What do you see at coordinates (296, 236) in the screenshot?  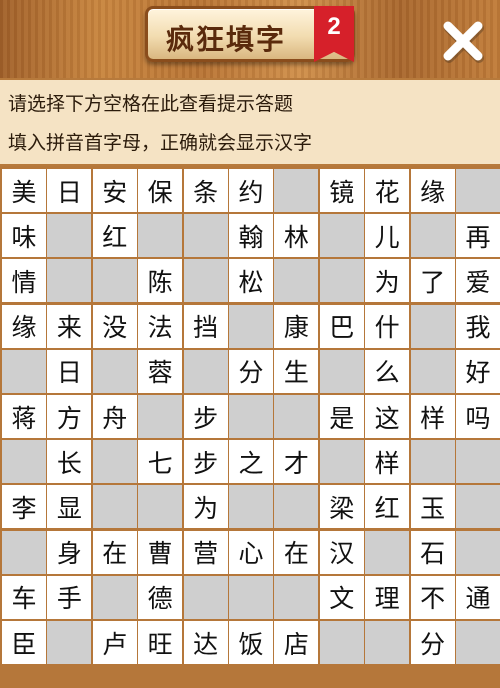 I see `grid-cell: 林` at bounding box center [296, 236].